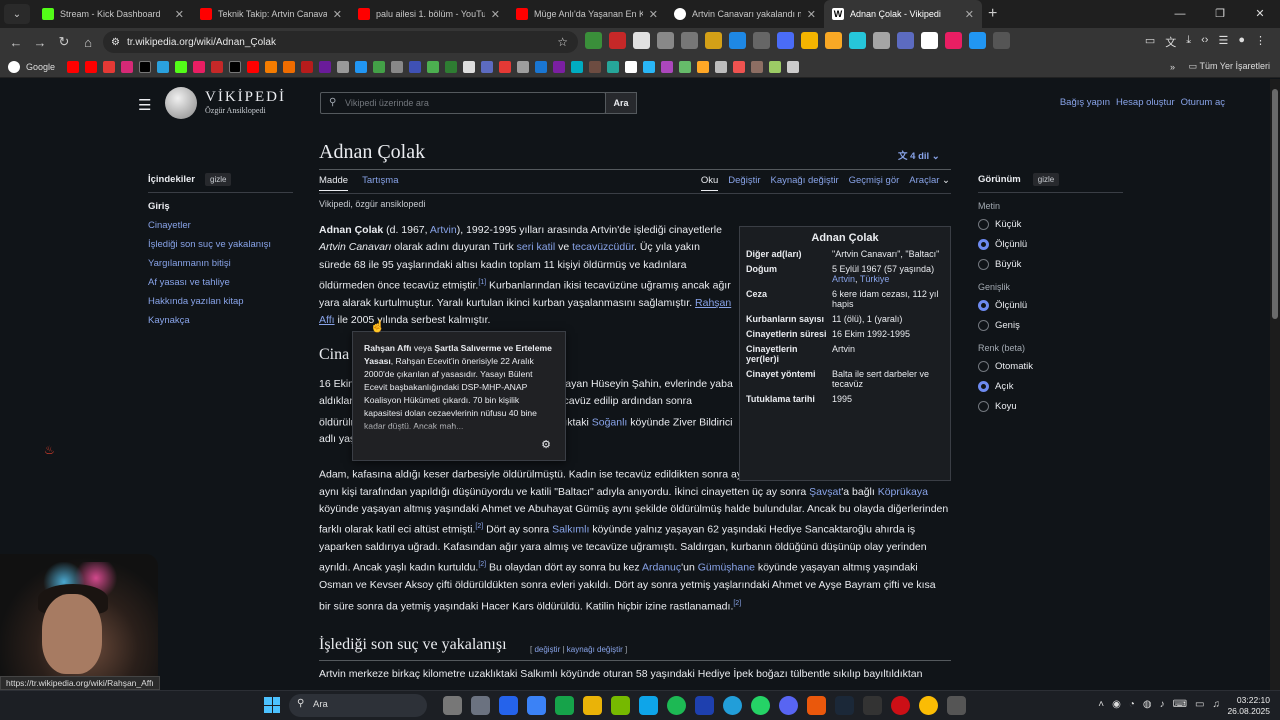  I want to click on sidebar-icon: ☰, so click(1223, 42).